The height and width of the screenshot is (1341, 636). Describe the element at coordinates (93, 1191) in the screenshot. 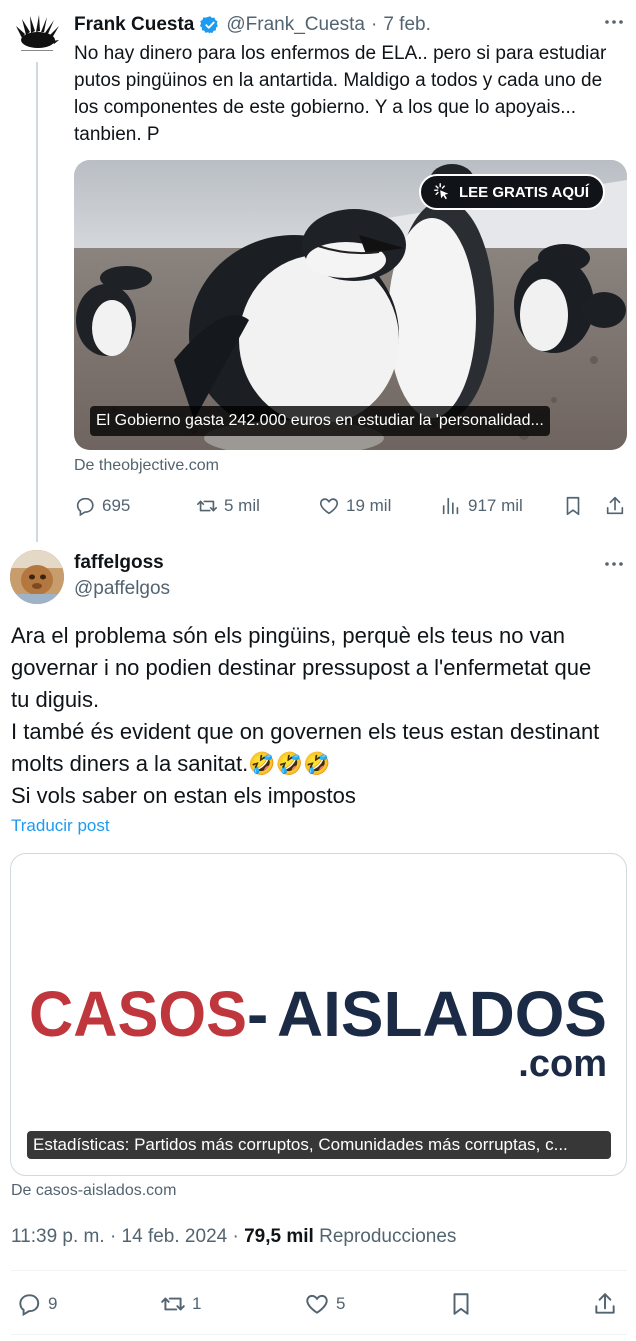

I see `card-source-2: De casos-aislados.com` at that location.